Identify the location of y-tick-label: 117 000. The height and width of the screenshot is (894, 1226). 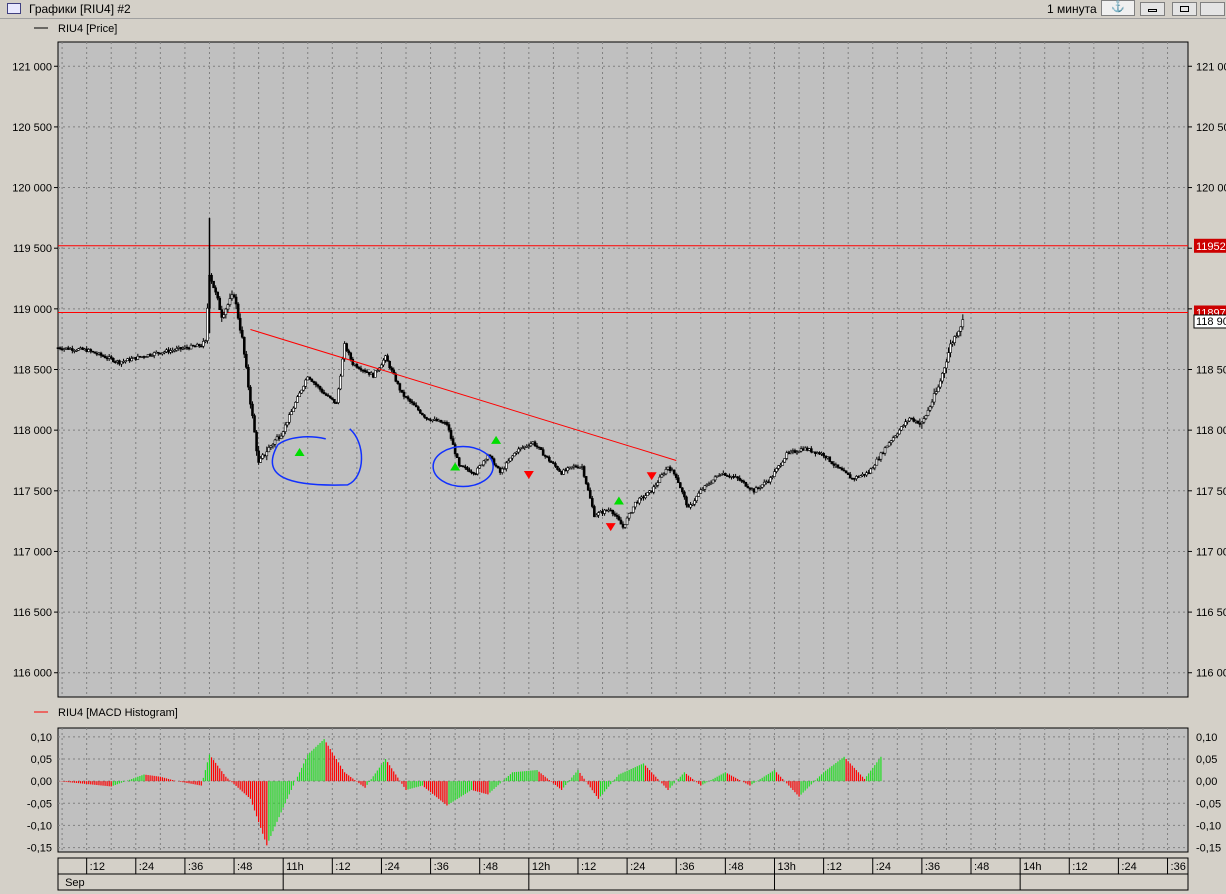
(32, 552).